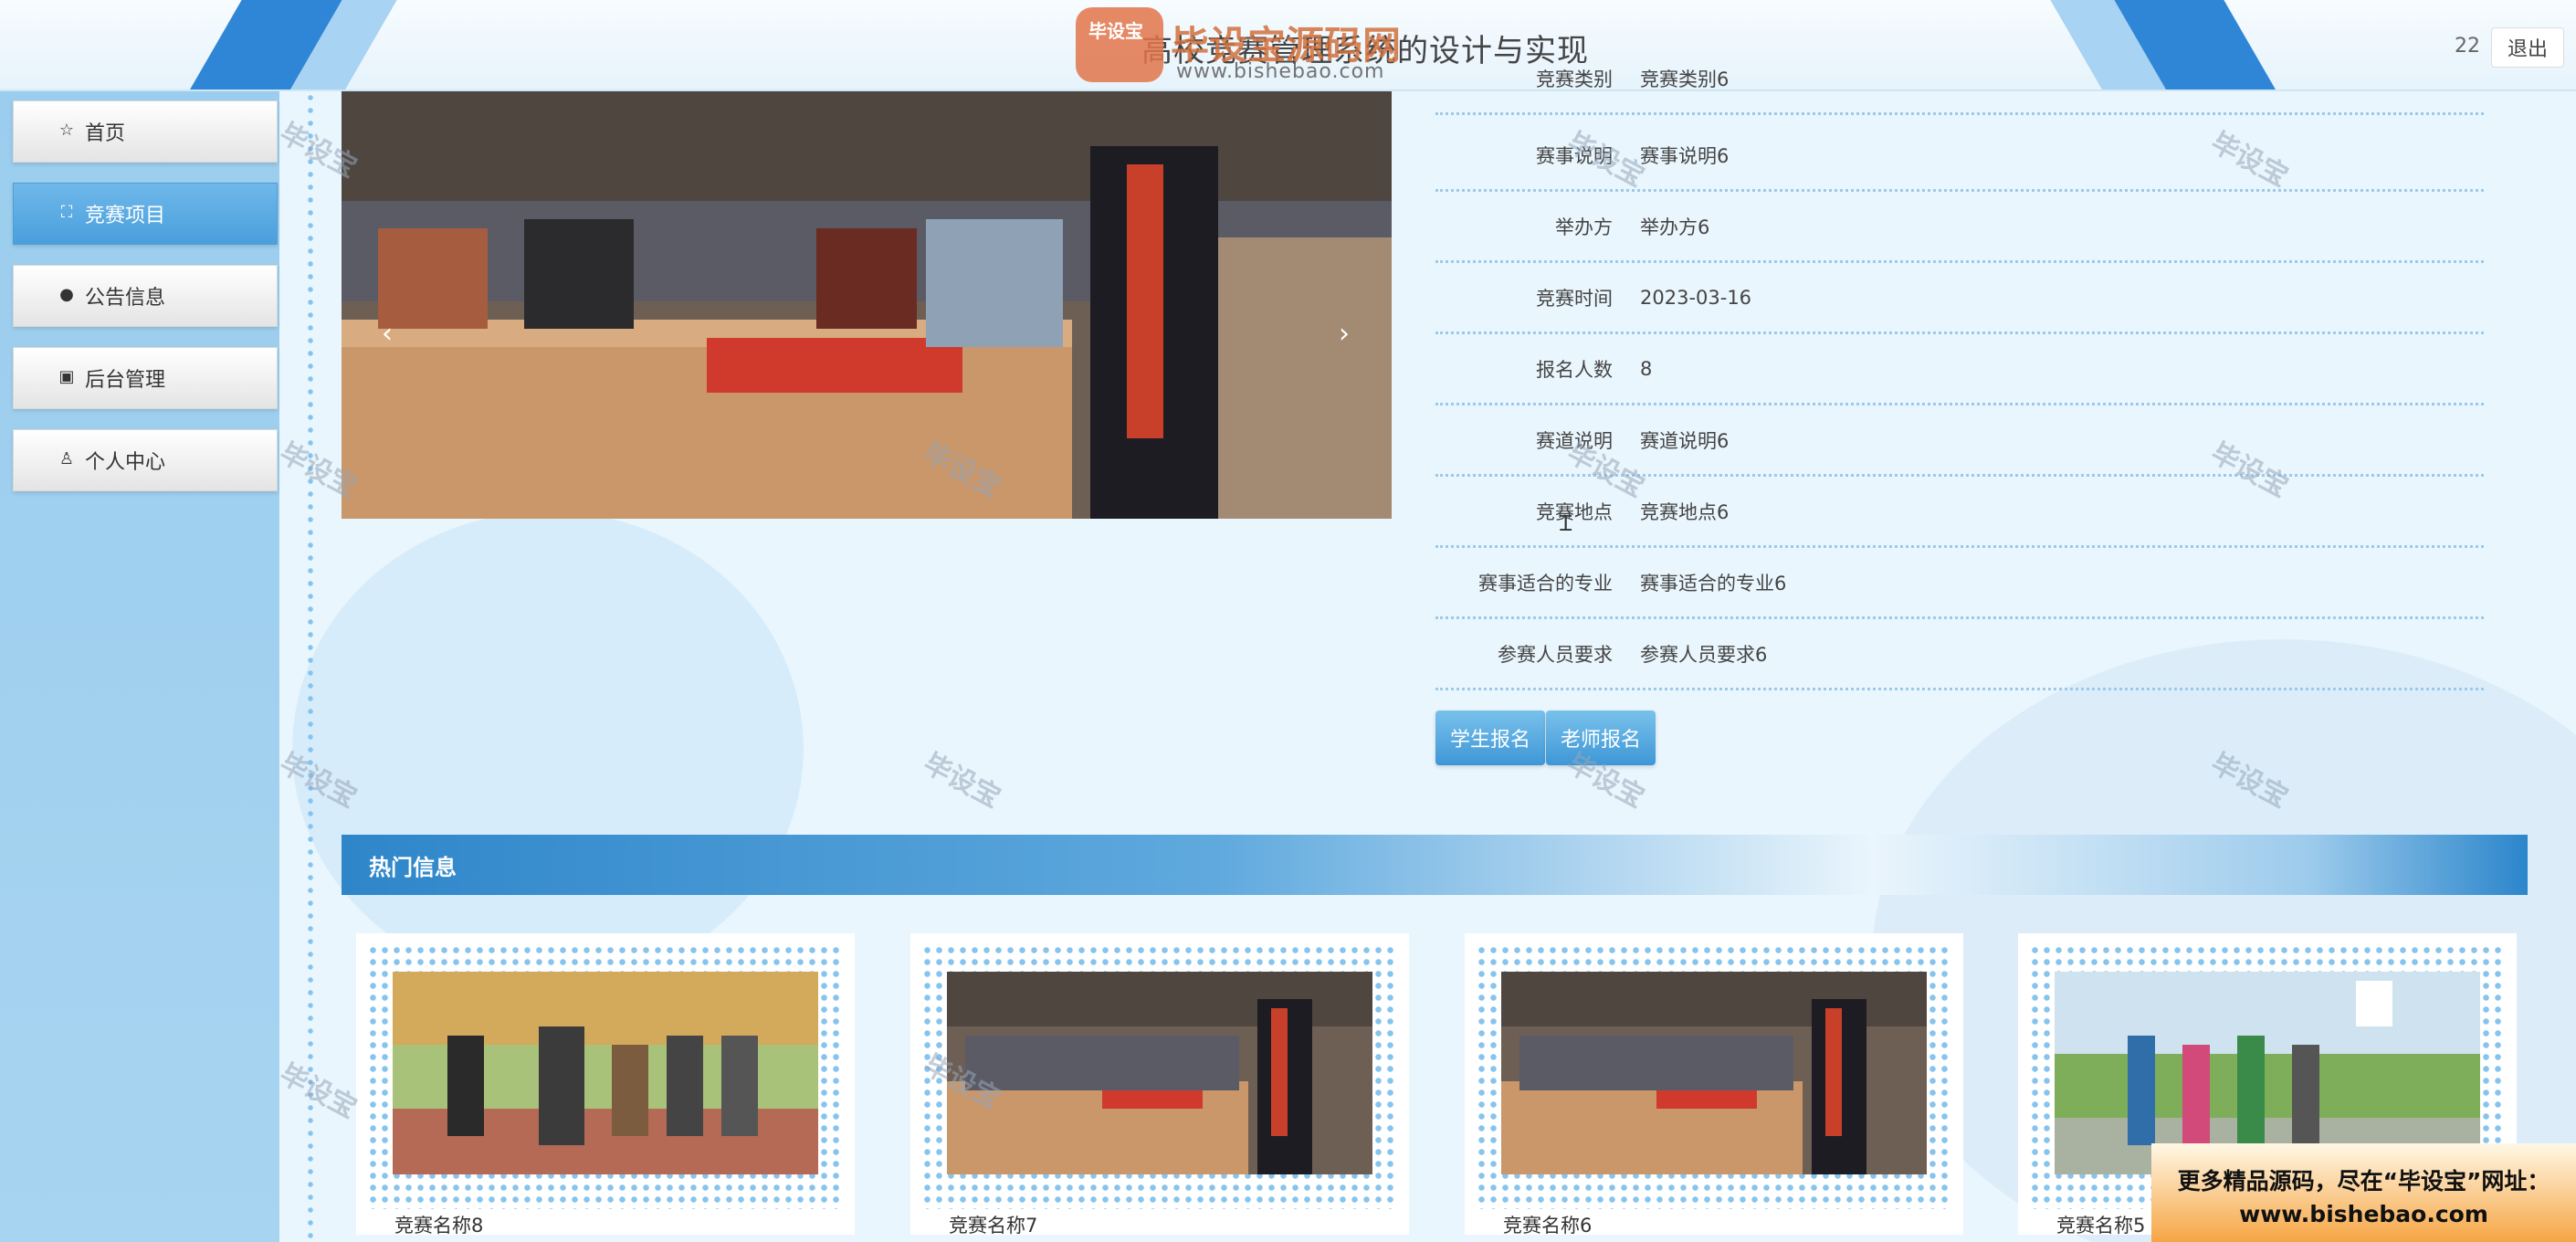 The width and height of the screenshot is (2576, 1242). I want to click on sidebar-item-profile: ♙ 个人中心, so click(145, 460).